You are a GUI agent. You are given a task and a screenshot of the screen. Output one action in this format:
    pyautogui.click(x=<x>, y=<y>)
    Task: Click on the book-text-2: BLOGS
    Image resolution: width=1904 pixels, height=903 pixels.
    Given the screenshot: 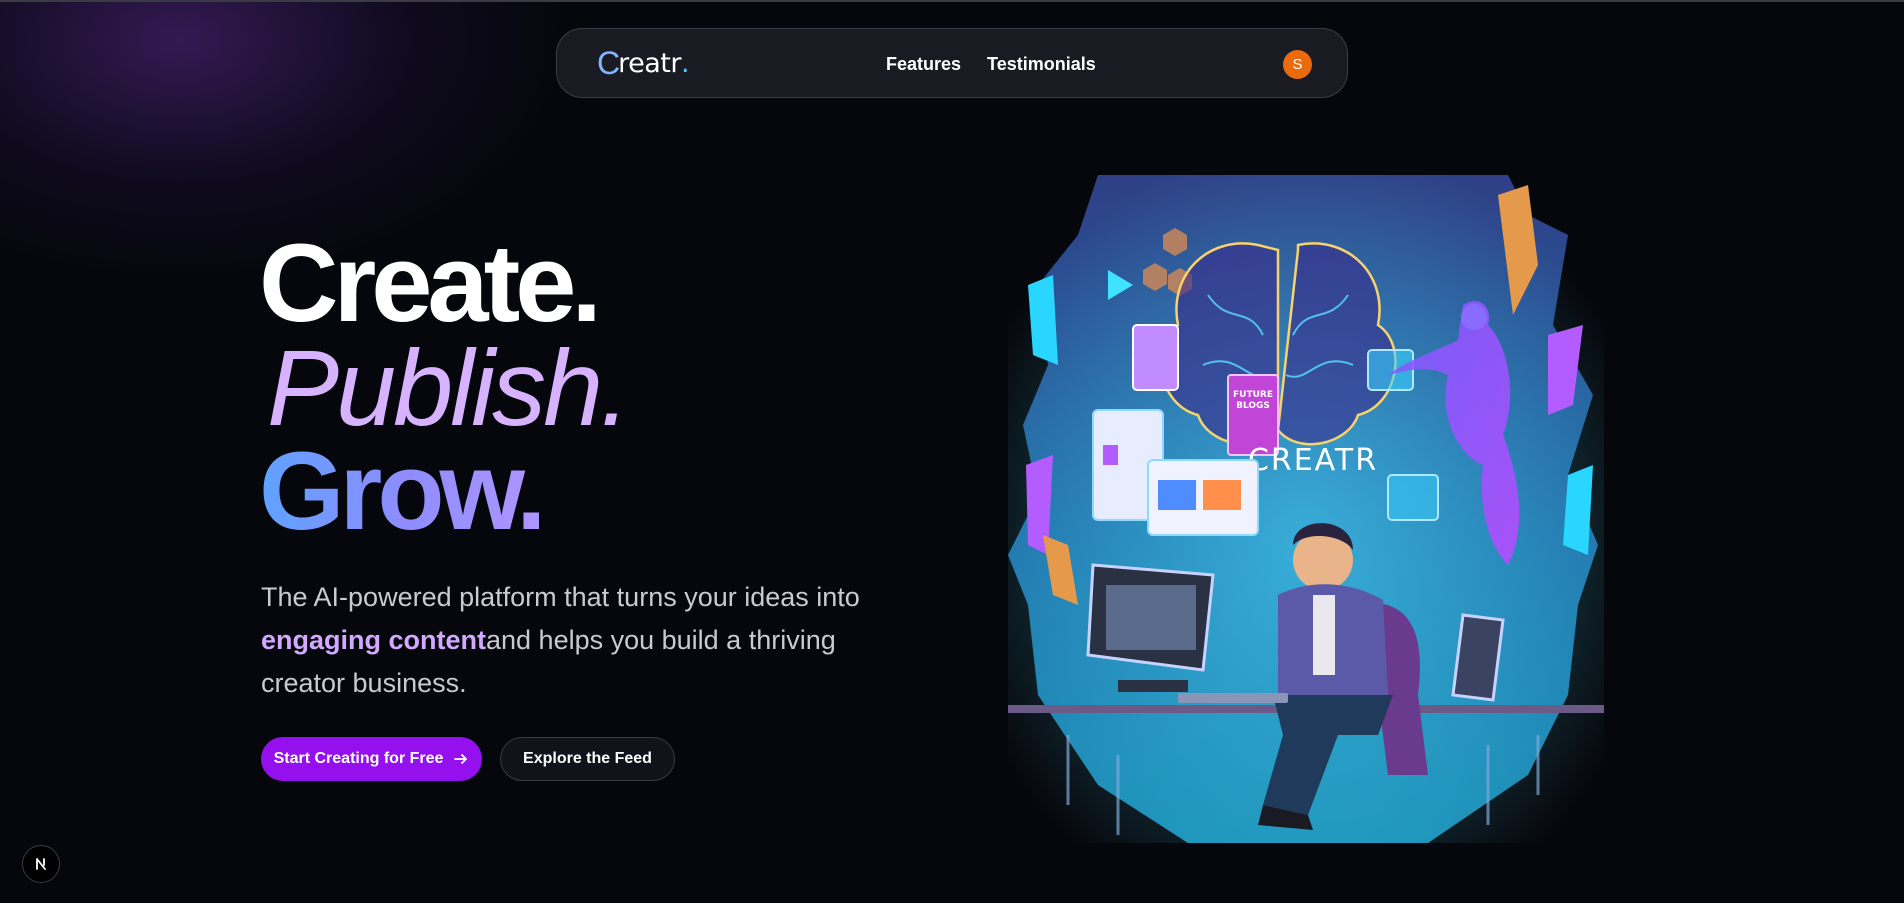 What is the action you would take?
    pyautogui.click(x=1253, y=406)
    